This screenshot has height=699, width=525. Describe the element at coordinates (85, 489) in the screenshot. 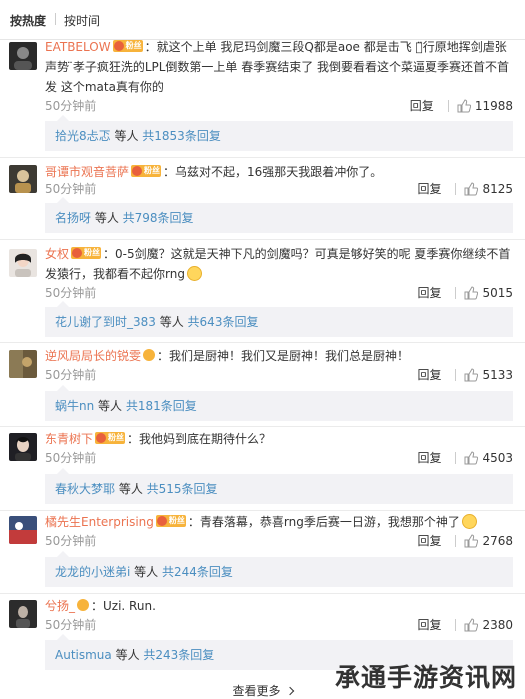

I see `reply-user-link: 春秋大梦耶` at that location.